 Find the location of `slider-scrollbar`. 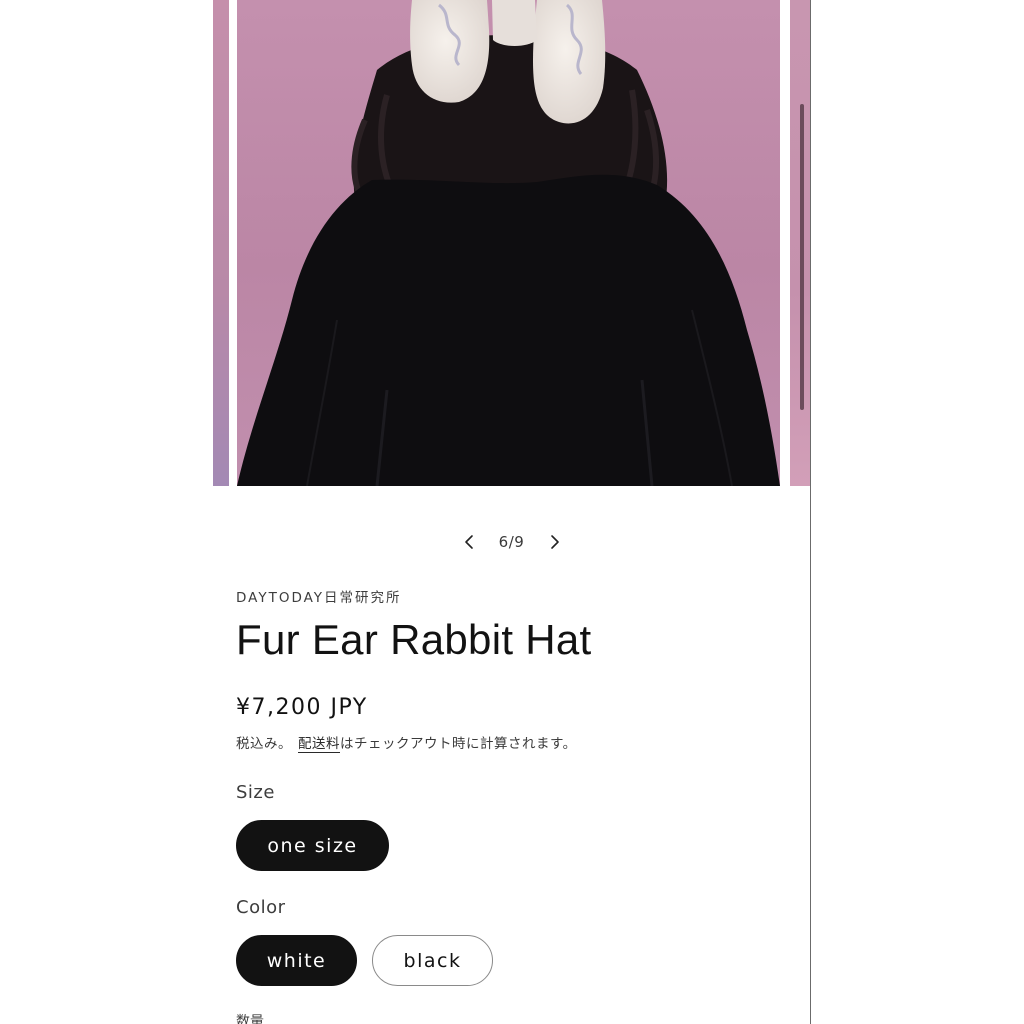

slider-scrollbar is located at coordinates (802, 257).